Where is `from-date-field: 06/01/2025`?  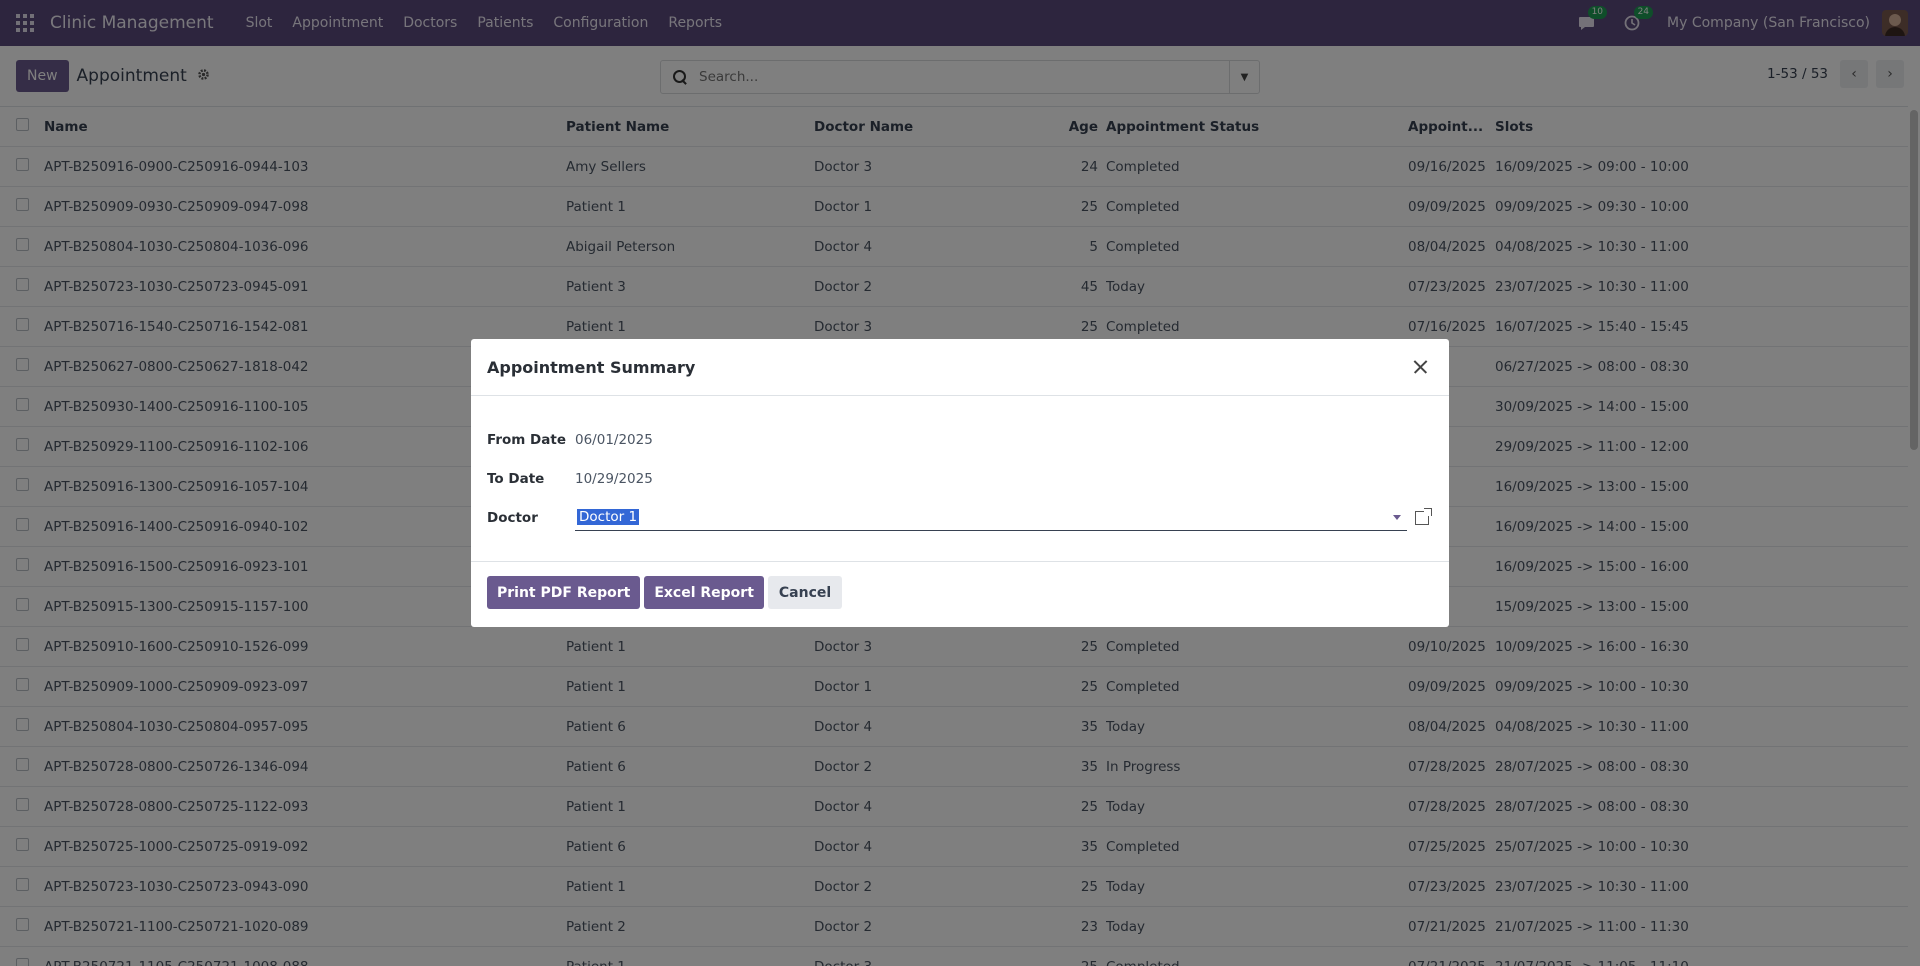 from-date-field: 06/01/2025 is located at coordinates (614, 440).